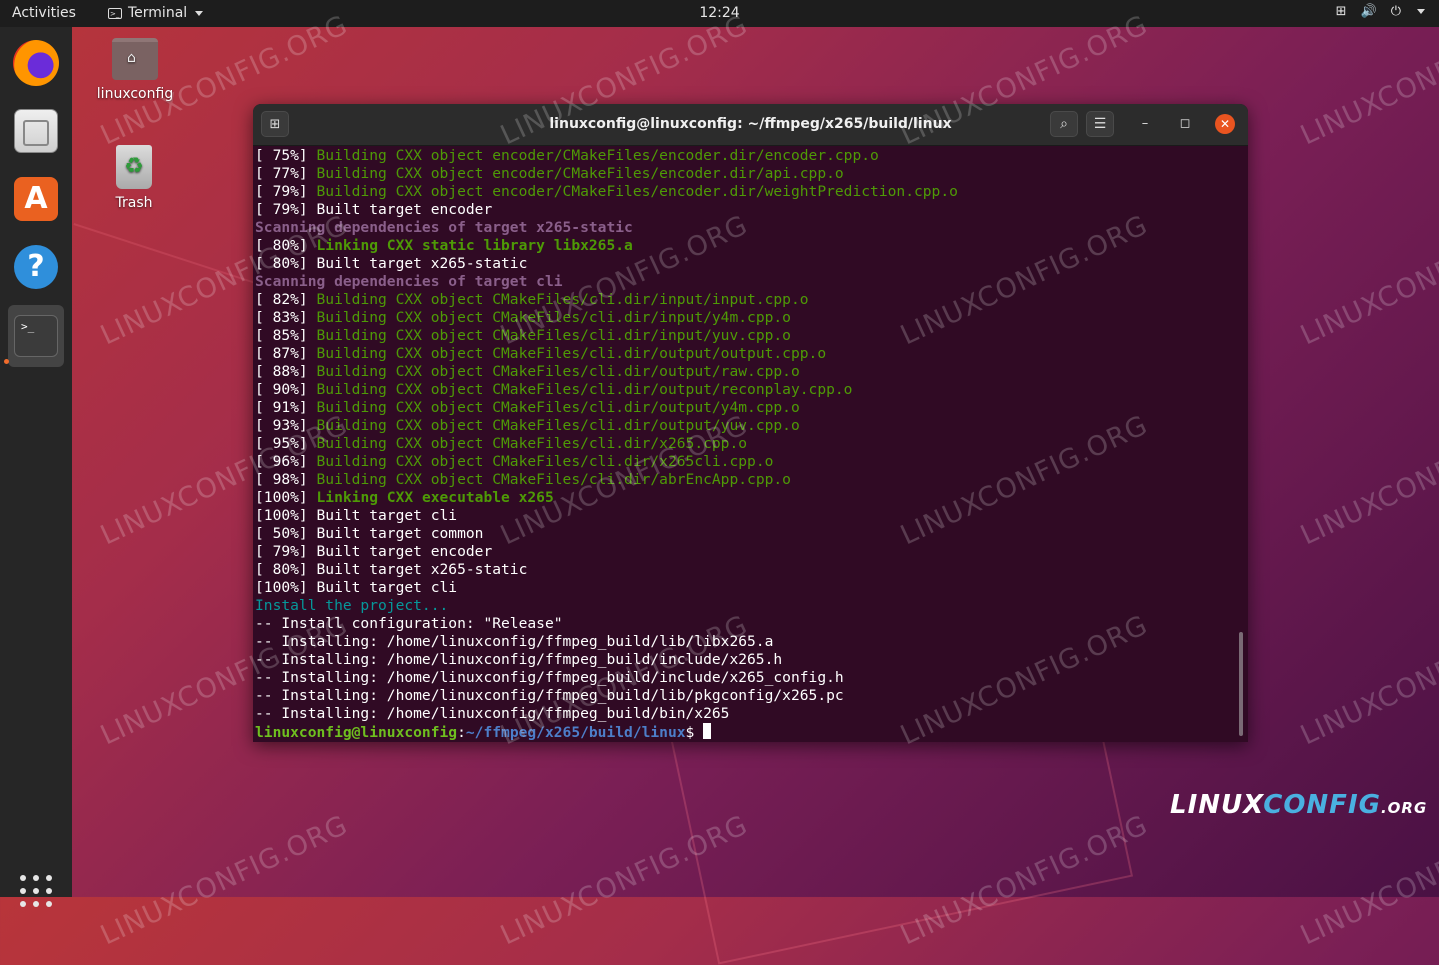 The height and width of the screenshot is (965, 1439). What do you see at coordinates (474, 245) in the screenshot?
I see `line-text: Linking CXX static library libx265.a` at bounding box center [474, 245].